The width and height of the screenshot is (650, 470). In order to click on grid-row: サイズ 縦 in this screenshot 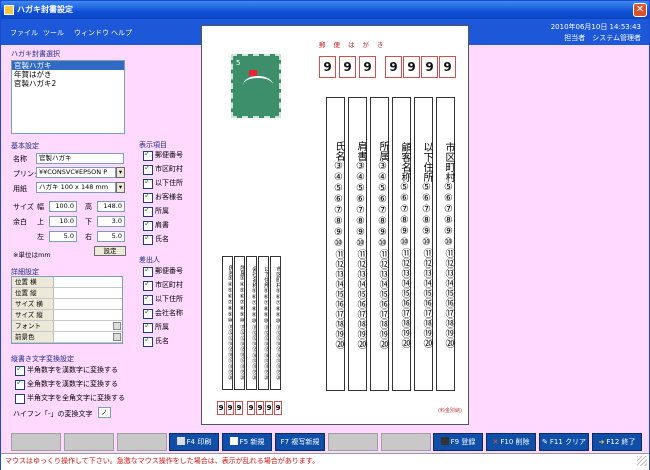, I will do `click(67, 315)`.